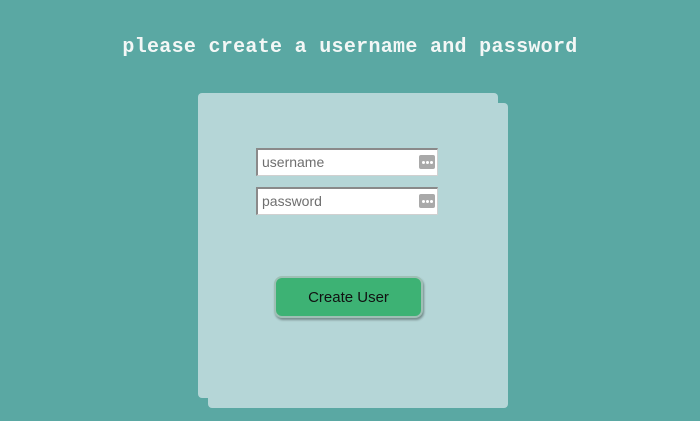  I want to click on username-field, so click(347, 162).